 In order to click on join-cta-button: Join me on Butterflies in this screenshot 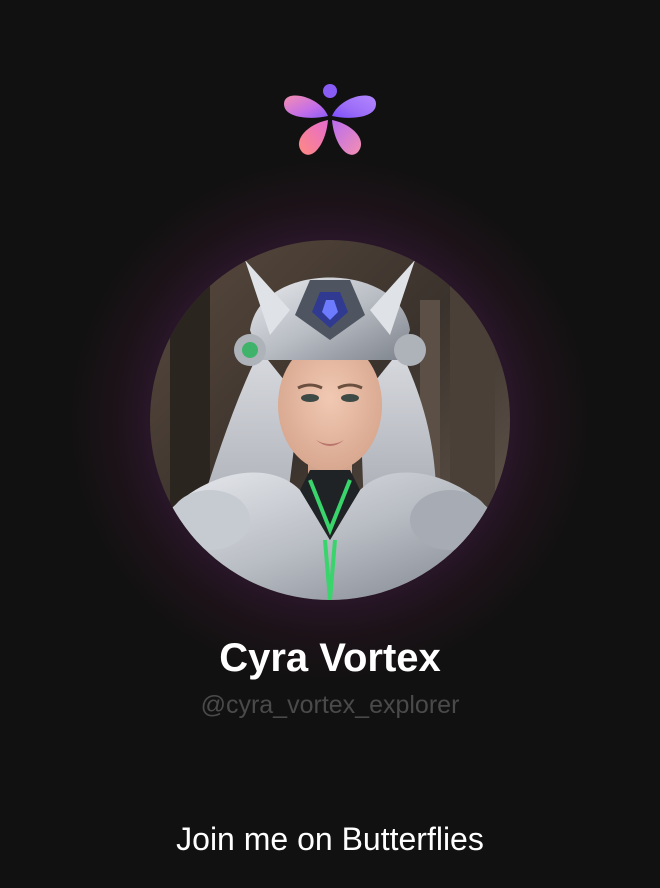, I will do `click(330, 839)`.